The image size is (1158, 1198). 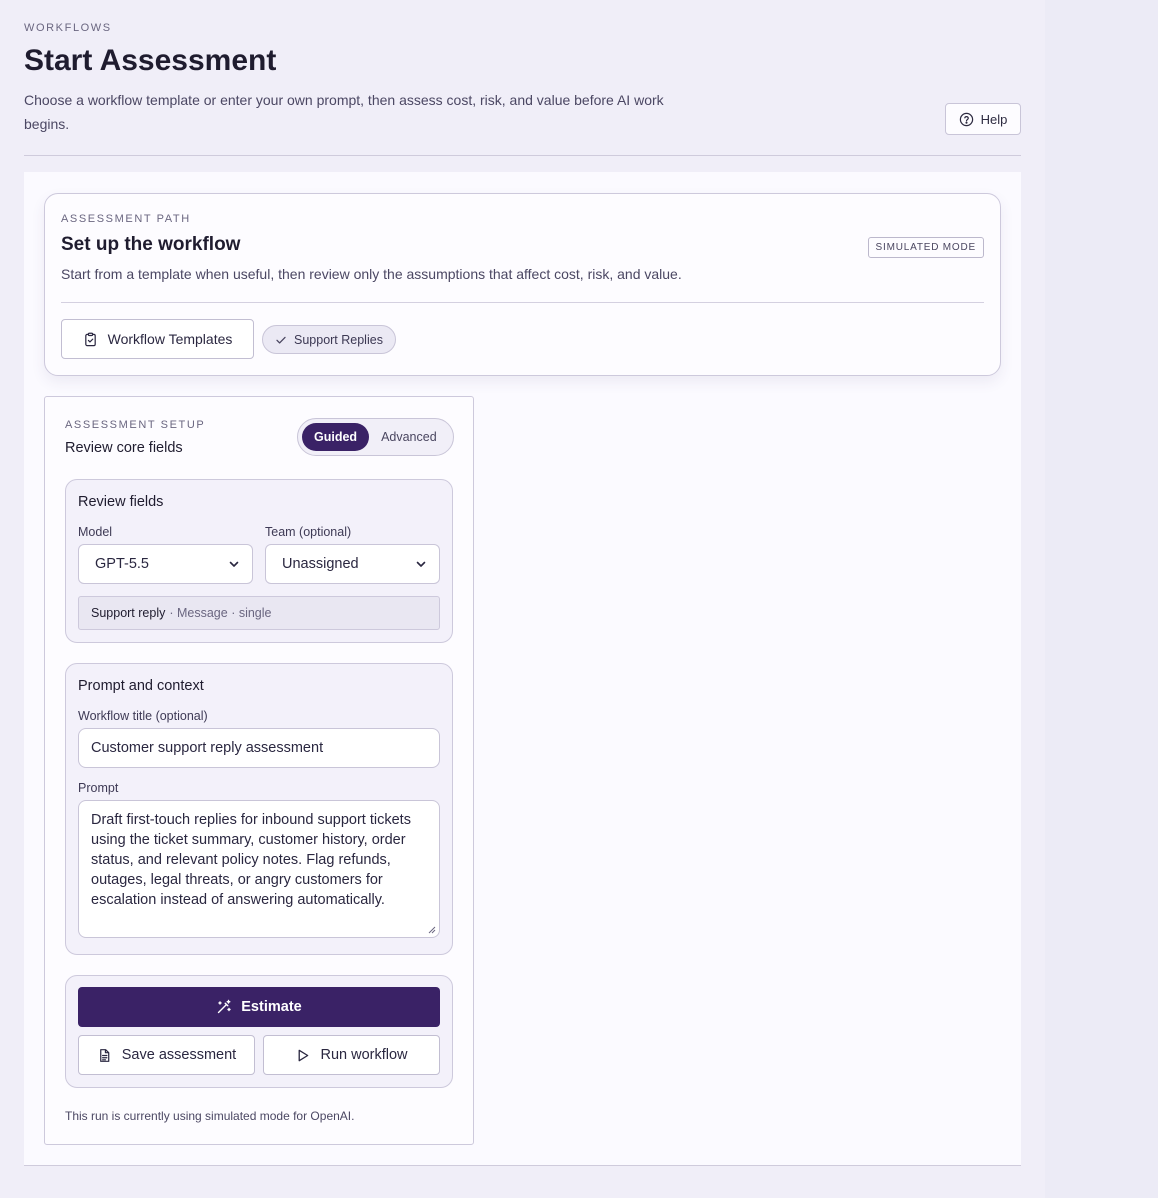 What do you see at coordinates (150, 60) in the screenshot?
I see `page-title: Start Assessment` at bounding box center [150, 60].